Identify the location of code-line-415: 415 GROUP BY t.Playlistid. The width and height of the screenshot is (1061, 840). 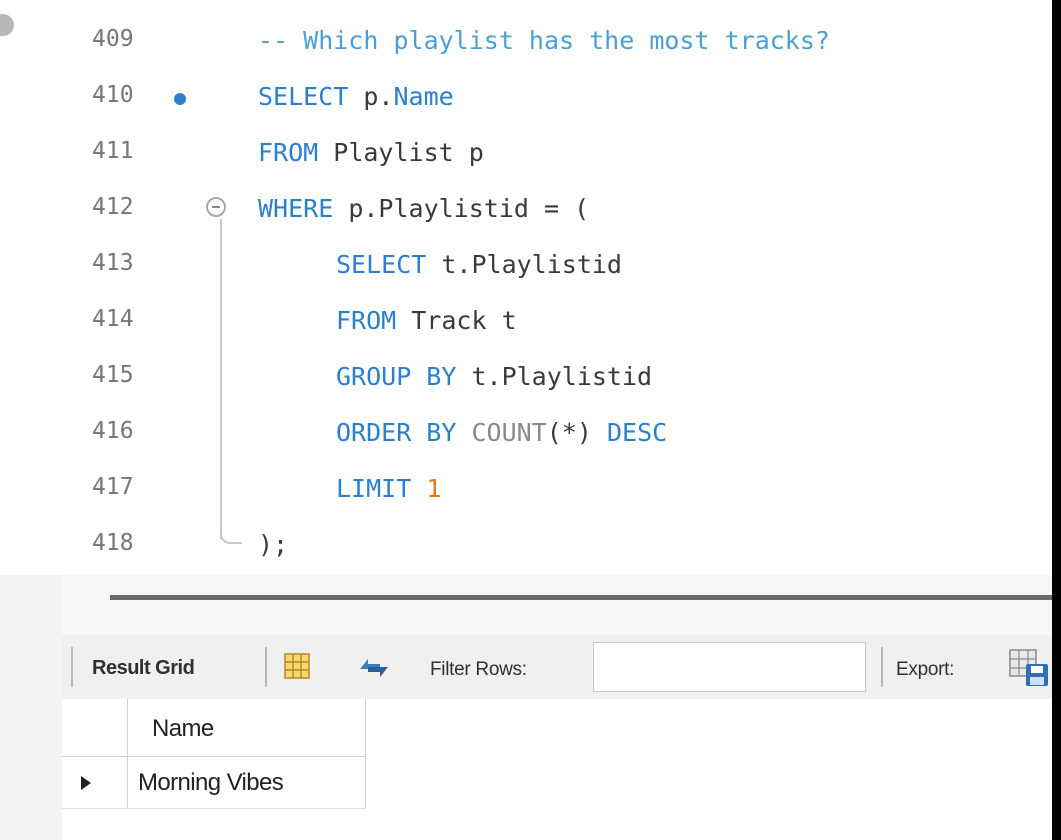
(526, 378).